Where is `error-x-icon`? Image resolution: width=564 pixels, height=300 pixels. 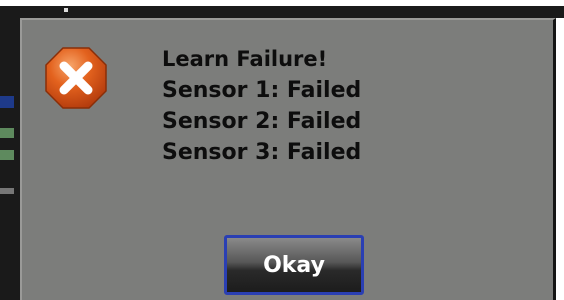 error-x-icon is located at coordinates (76, 78).